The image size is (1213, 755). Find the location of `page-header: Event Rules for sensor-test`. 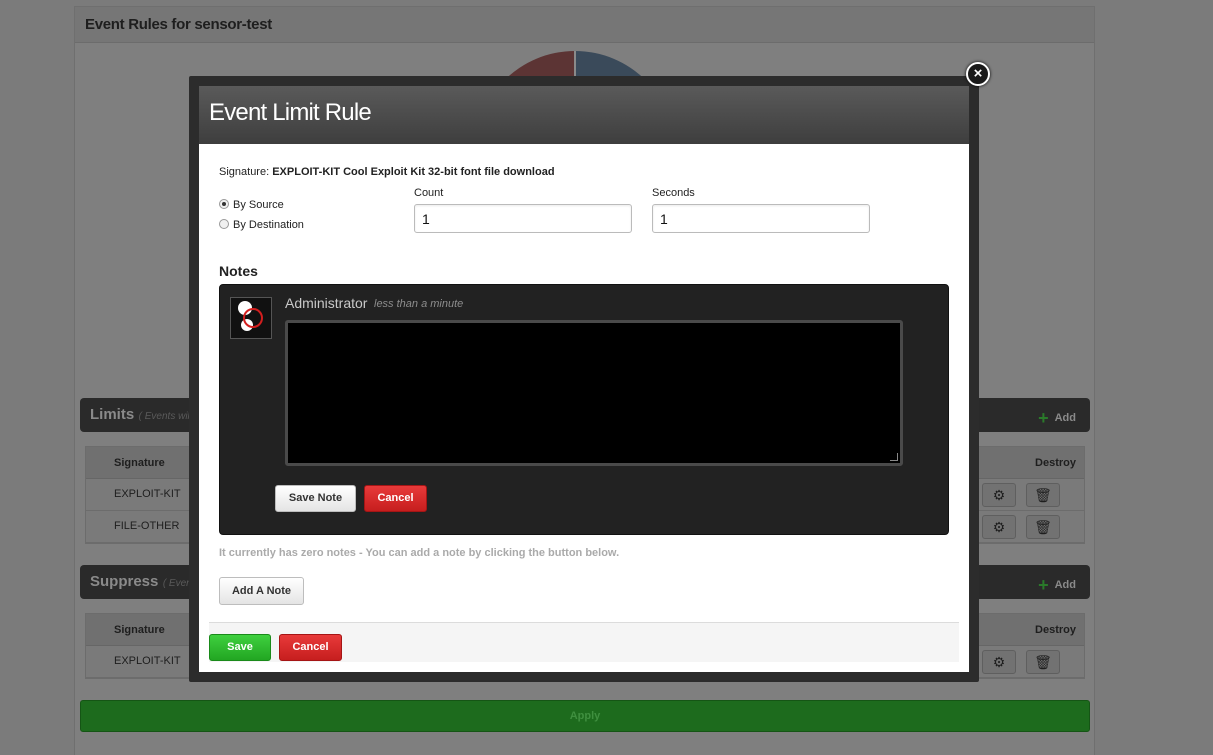

page-header: Event Rules for sensor-test is located at coordinates (584, 25).